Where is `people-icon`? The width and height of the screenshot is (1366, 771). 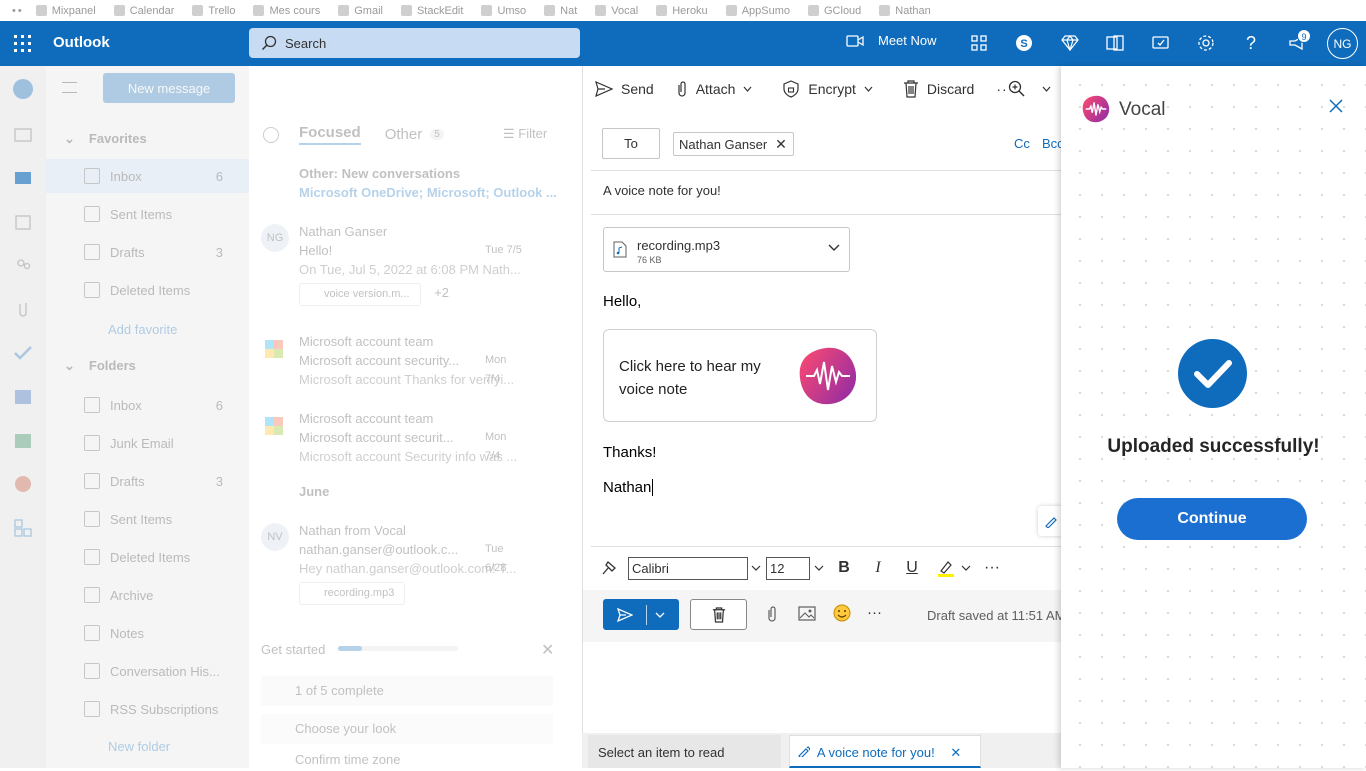 people-icon is located at coordinates (23, 266).